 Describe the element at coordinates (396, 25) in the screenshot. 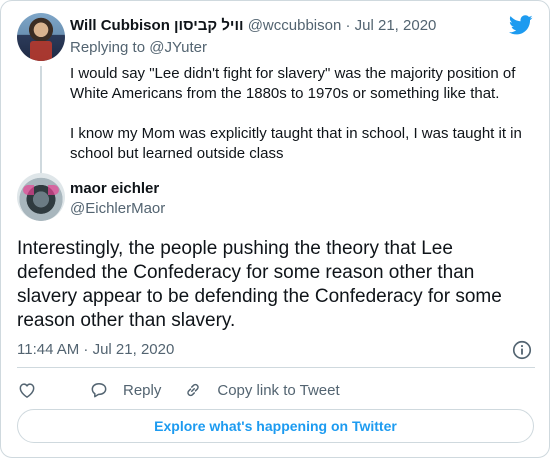

I see `tweet-date: Jul 21, 2020` at that location.